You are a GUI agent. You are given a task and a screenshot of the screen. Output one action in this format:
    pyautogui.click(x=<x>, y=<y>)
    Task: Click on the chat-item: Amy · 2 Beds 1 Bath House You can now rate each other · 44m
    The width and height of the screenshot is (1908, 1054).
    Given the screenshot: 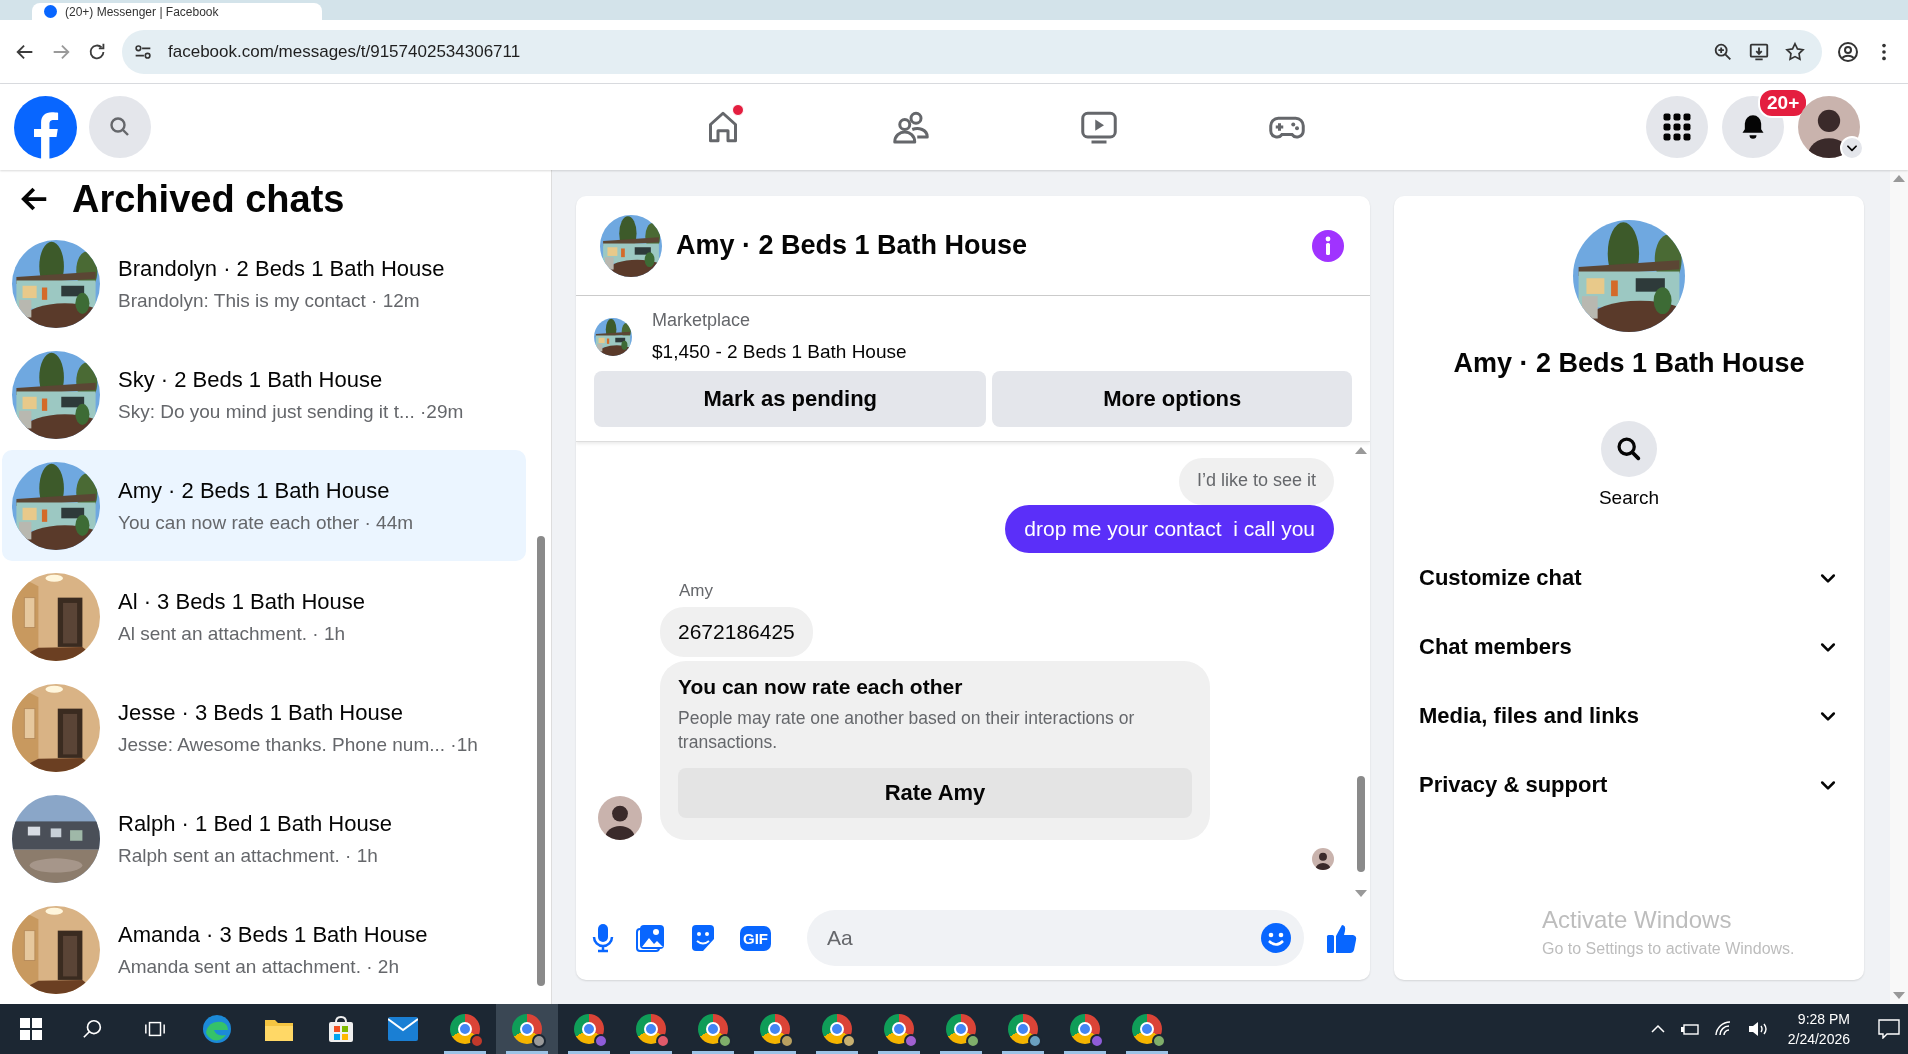 What is the action you would take?
    pyautogui.click(x=264, y=505)
    